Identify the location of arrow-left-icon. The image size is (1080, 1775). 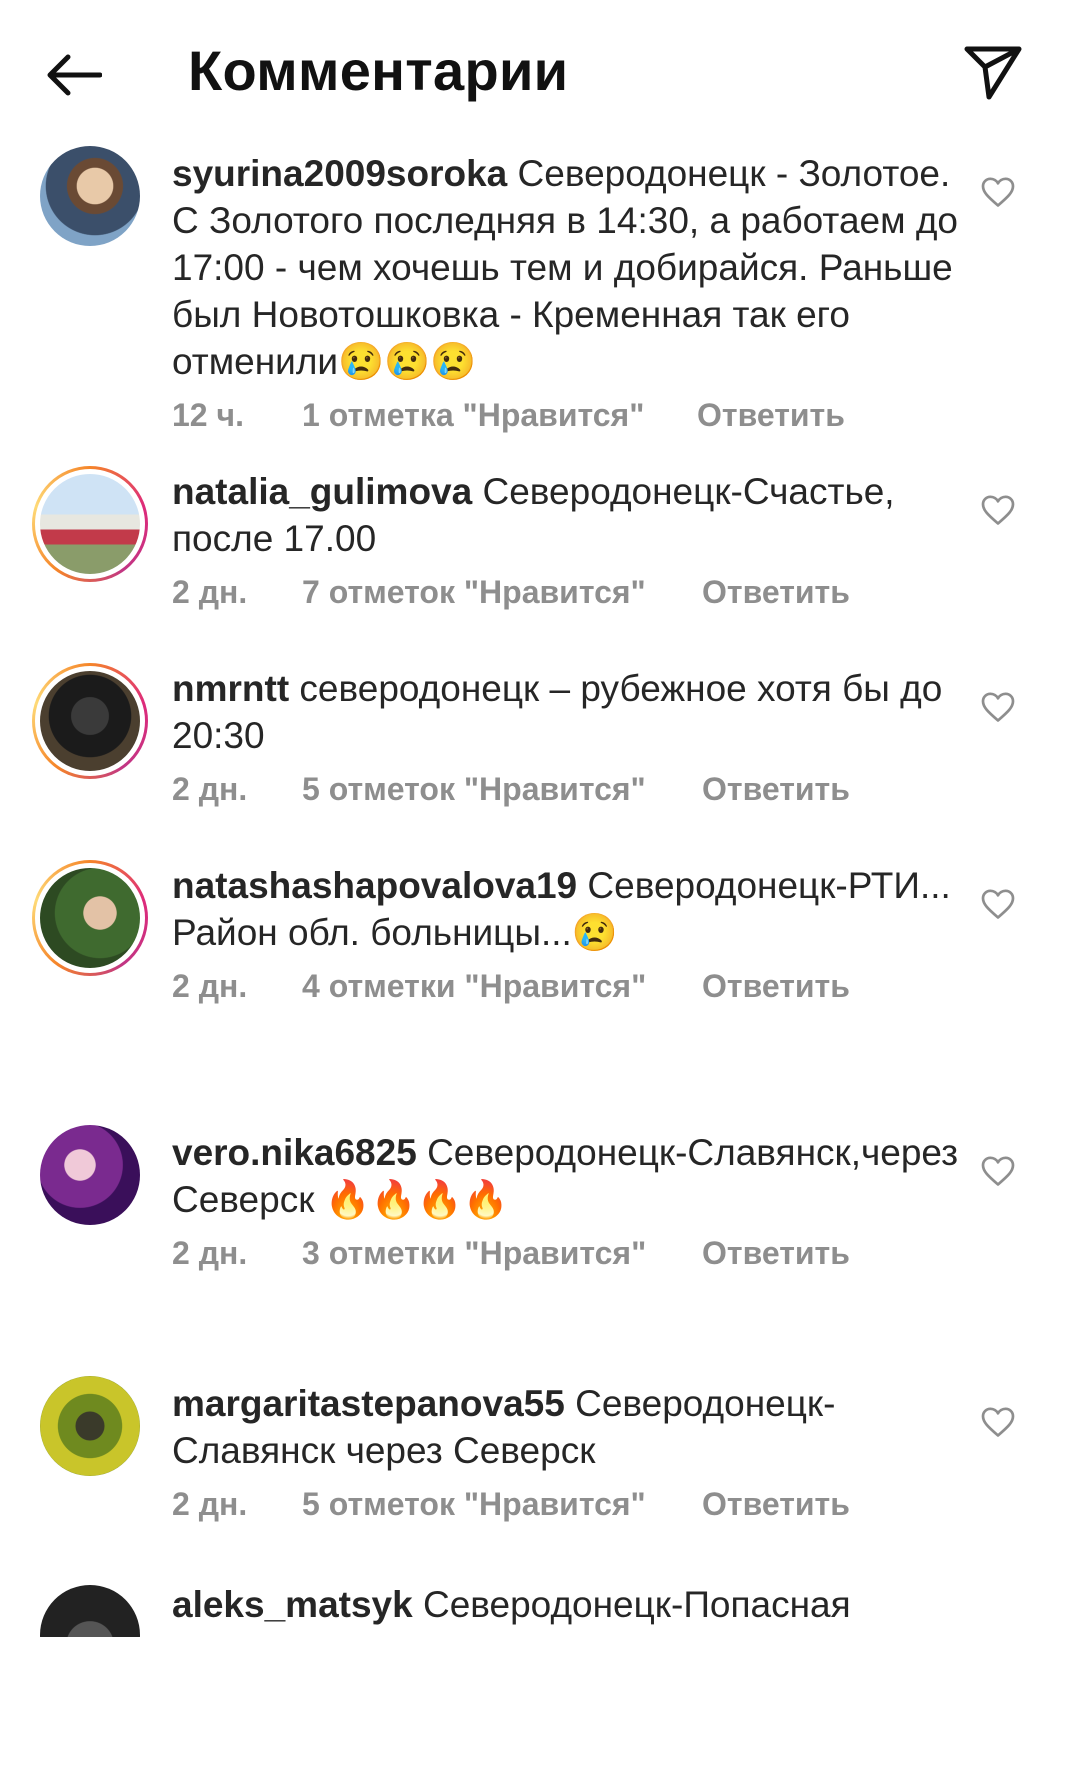
(74, 75).